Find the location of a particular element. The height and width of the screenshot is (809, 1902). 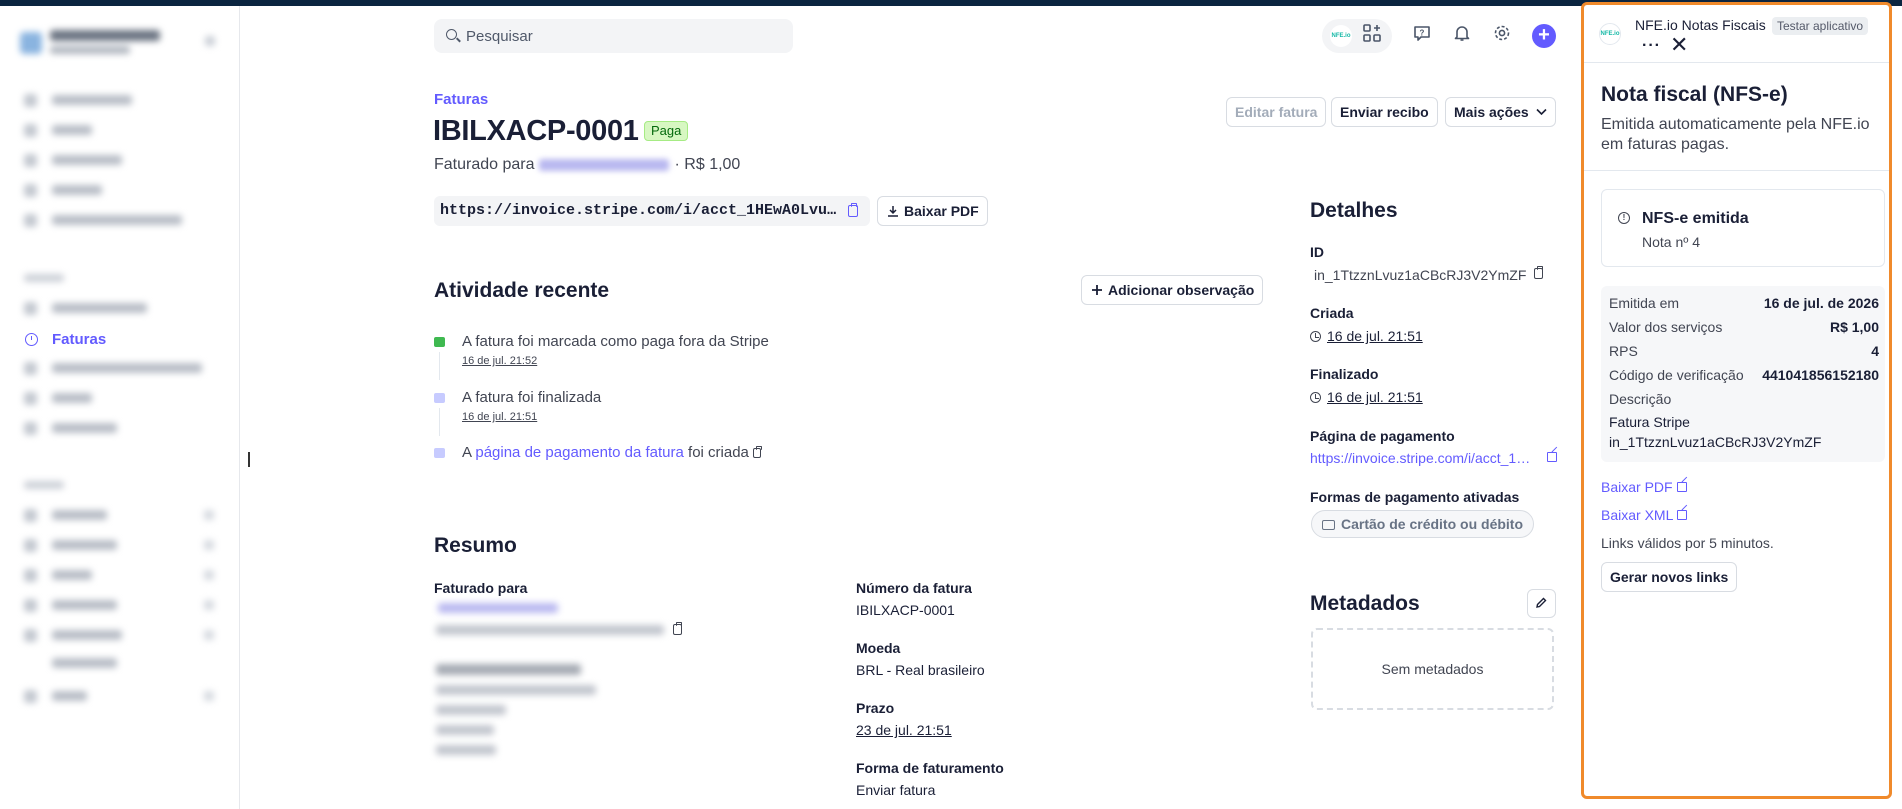

created-value: 16 de jul. 21:51 is located at coordinates (1375, 336).